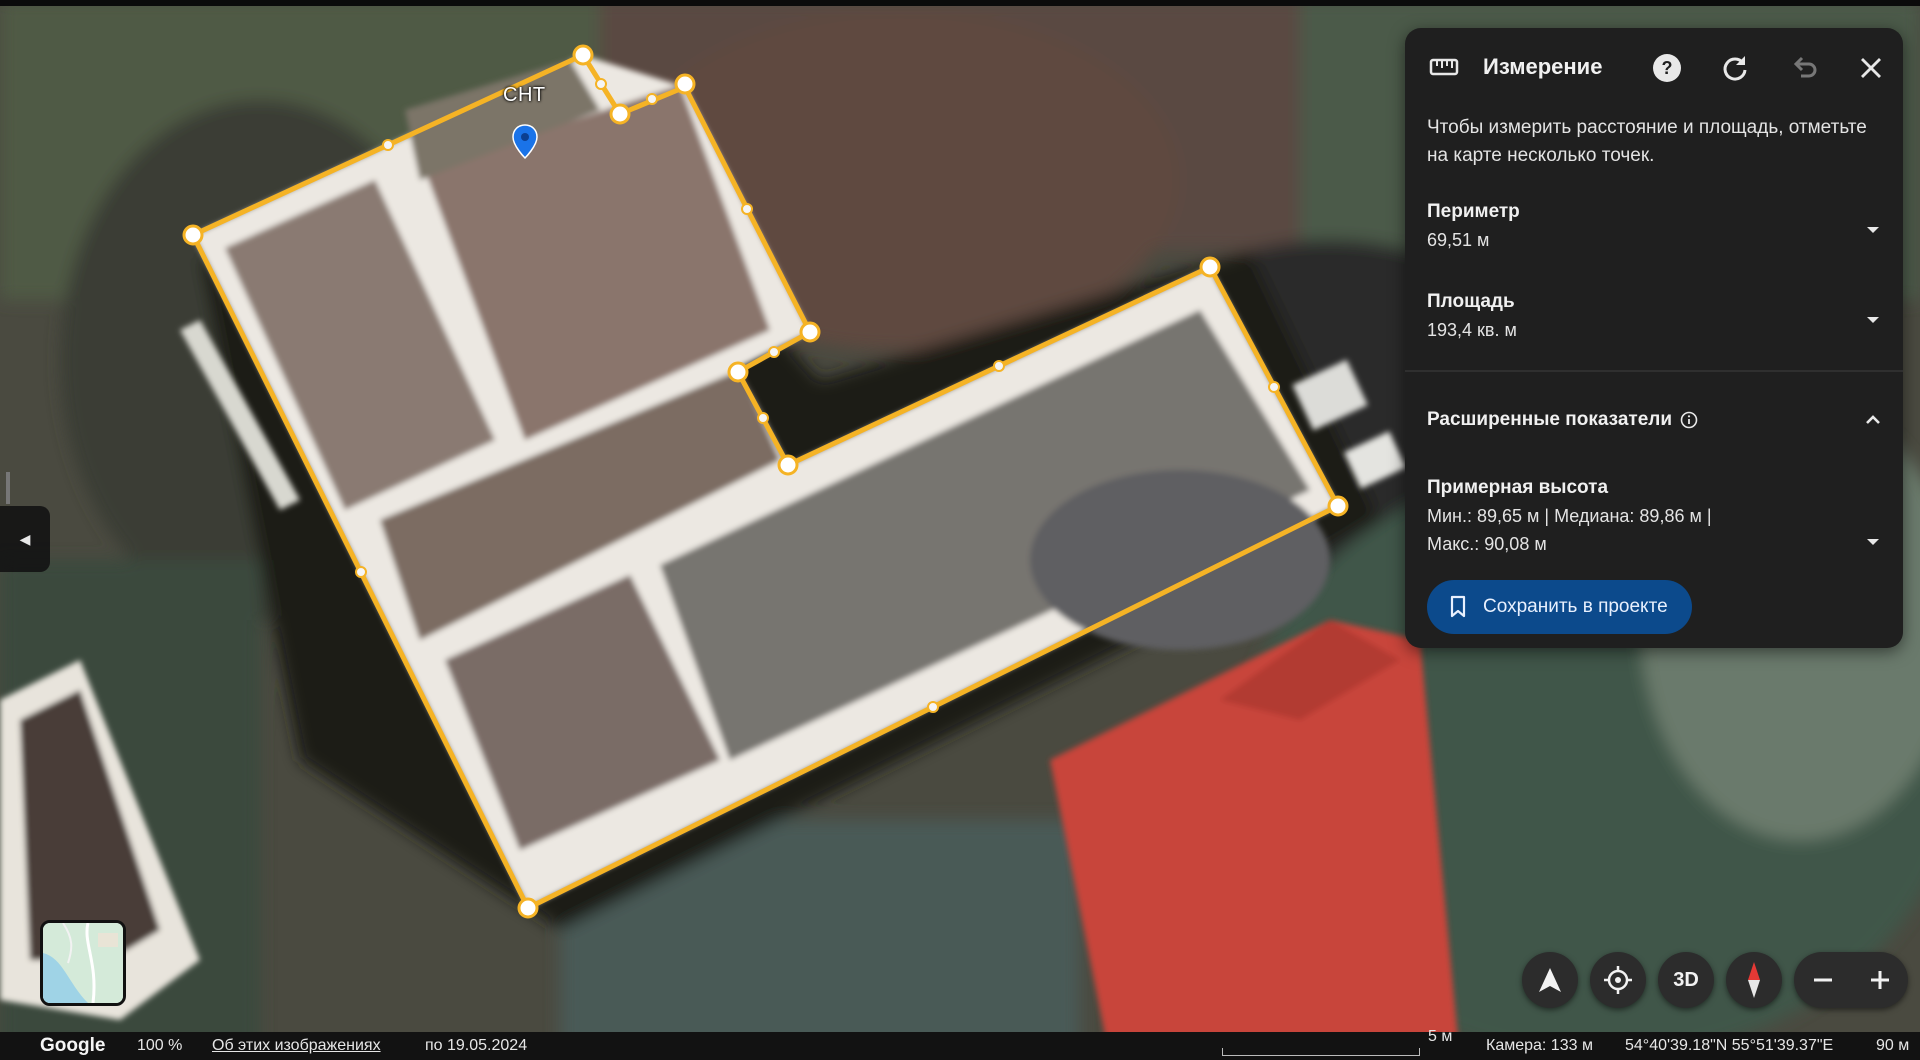 The width and height of the screenshot is (1920, 1060). I want to click on about-imagery-link: Об этих изображениях, so click(296, 1046).